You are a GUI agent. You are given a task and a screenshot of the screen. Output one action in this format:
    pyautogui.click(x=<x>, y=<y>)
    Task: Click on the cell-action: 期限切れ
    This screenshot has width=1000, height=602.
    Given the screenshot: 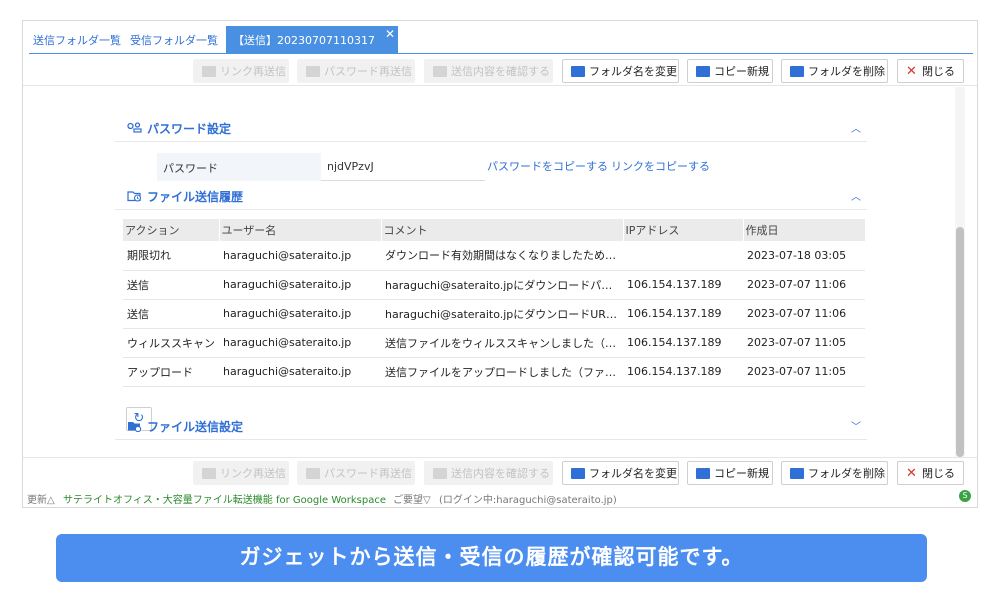 What is the action you would take?
    pyautogui.click(x=171, y=256)
    